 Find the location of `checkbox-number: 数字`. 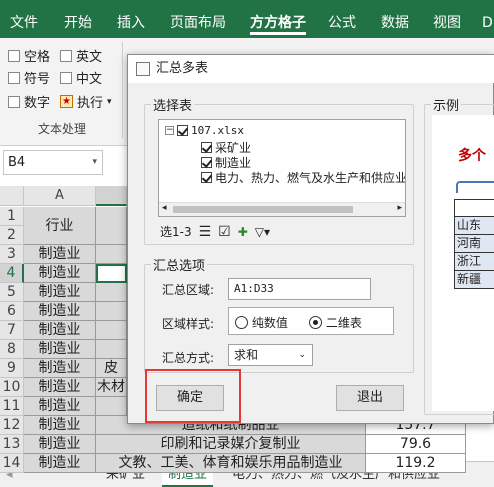

checkbox-number: 数字 is located at coordinates (29, 101).